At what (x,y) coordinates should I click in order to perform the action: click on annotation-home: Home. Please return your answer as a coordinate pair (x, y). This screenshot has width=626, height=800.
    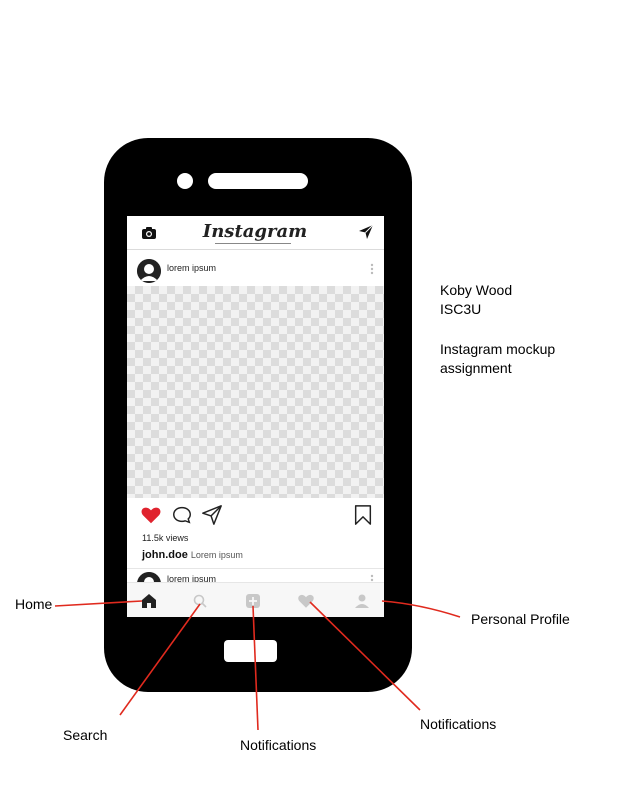
    Looking at the image, I should click on (34, 604).